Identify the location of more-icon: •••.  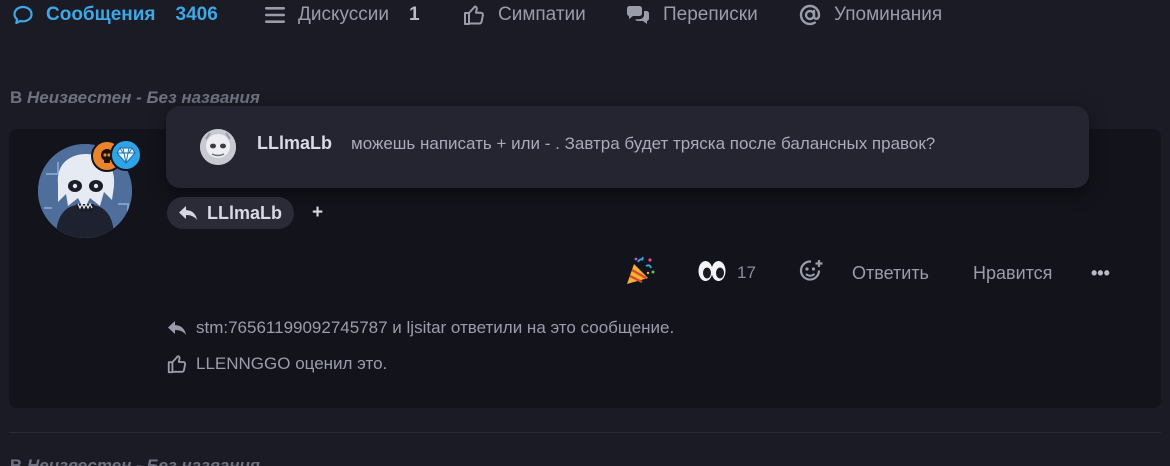
(1100, 272).